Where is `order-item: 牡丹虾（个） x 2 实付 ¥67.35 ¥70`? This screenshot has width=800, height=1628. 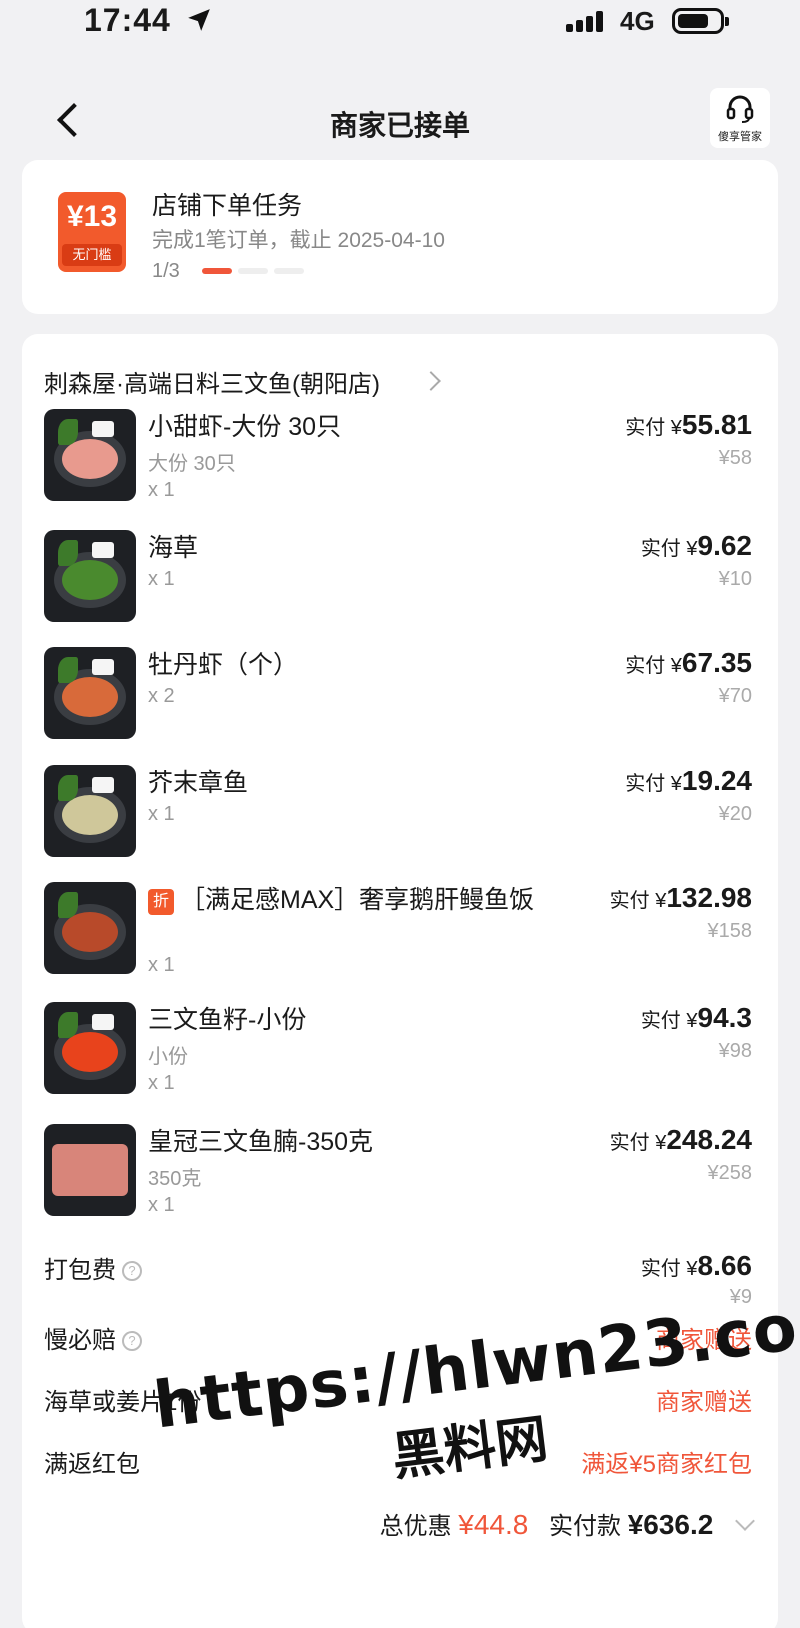 order-item: 牡丹虾（个） x 2 实付 ¥67.35 ¥70 is located at coordinates (400, 702).